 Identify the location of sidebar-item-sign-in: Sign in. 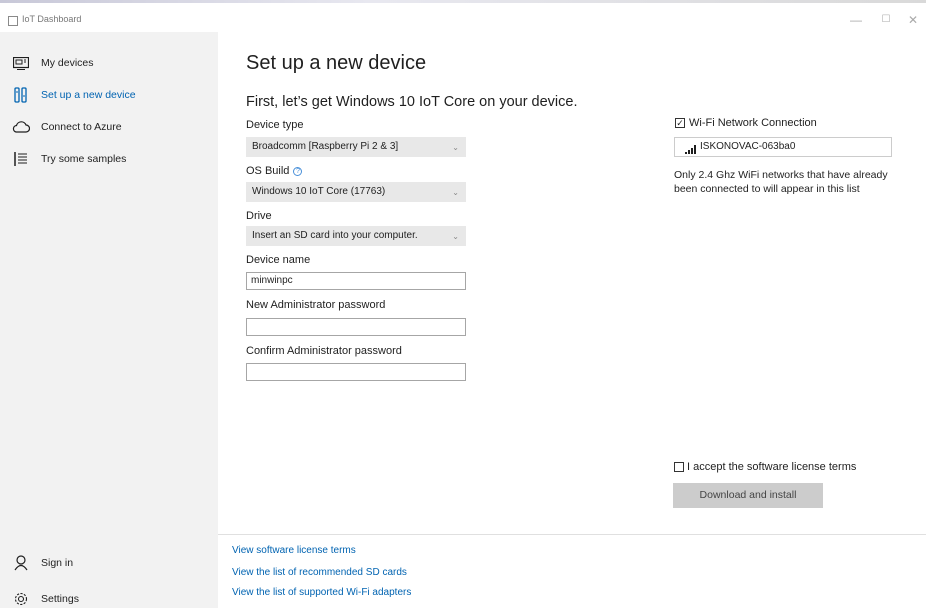
(109, 563).